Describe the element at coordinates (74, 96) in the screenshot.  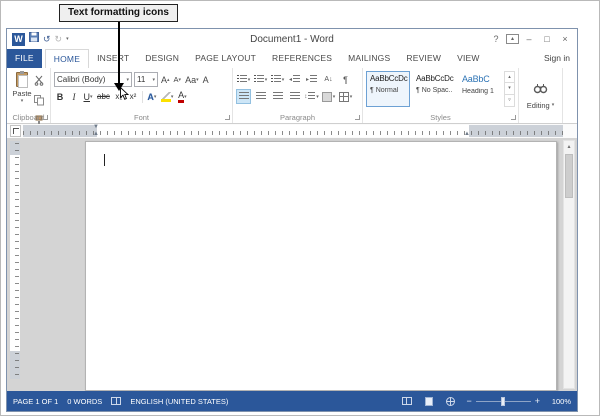
I see `italic-button: I` at that location.